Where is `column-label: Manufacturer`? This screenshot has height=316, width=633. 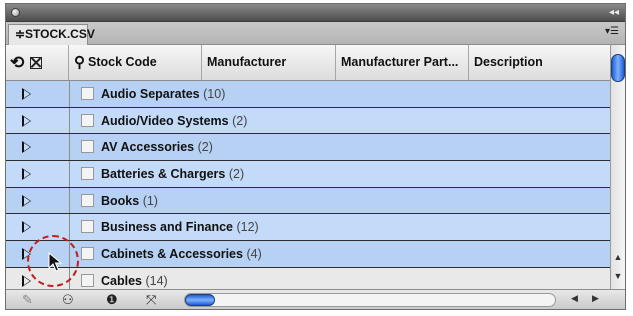
column-label: Manufacturer is located at coordinates (247, 62).